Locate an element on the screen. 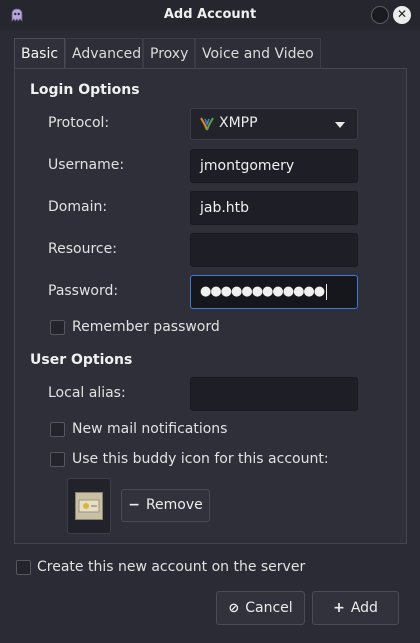 This screenshot has height=643, width=420. domain-input: jab.htb is located at coordinates (274, 208).